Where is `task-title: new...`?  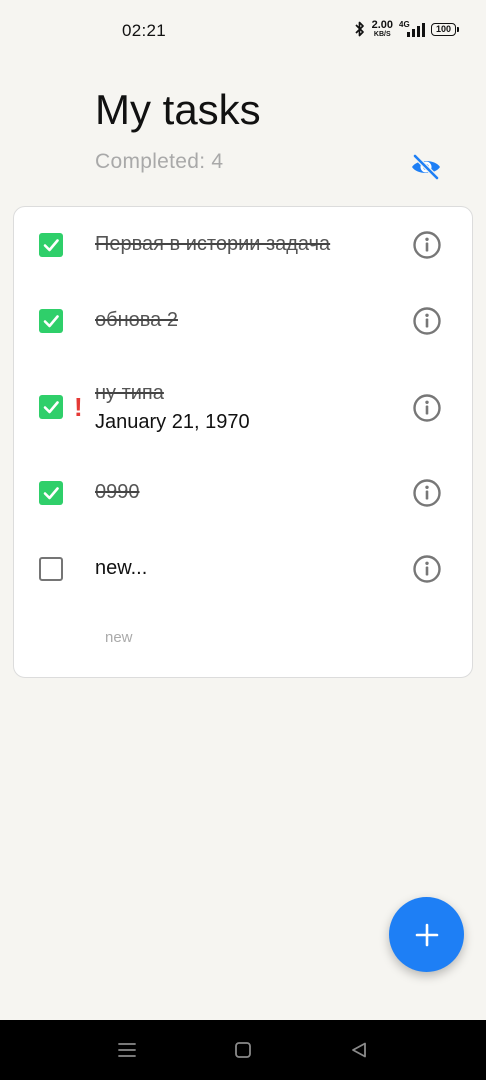 task-title: new... is located at coordinates (121, 568).